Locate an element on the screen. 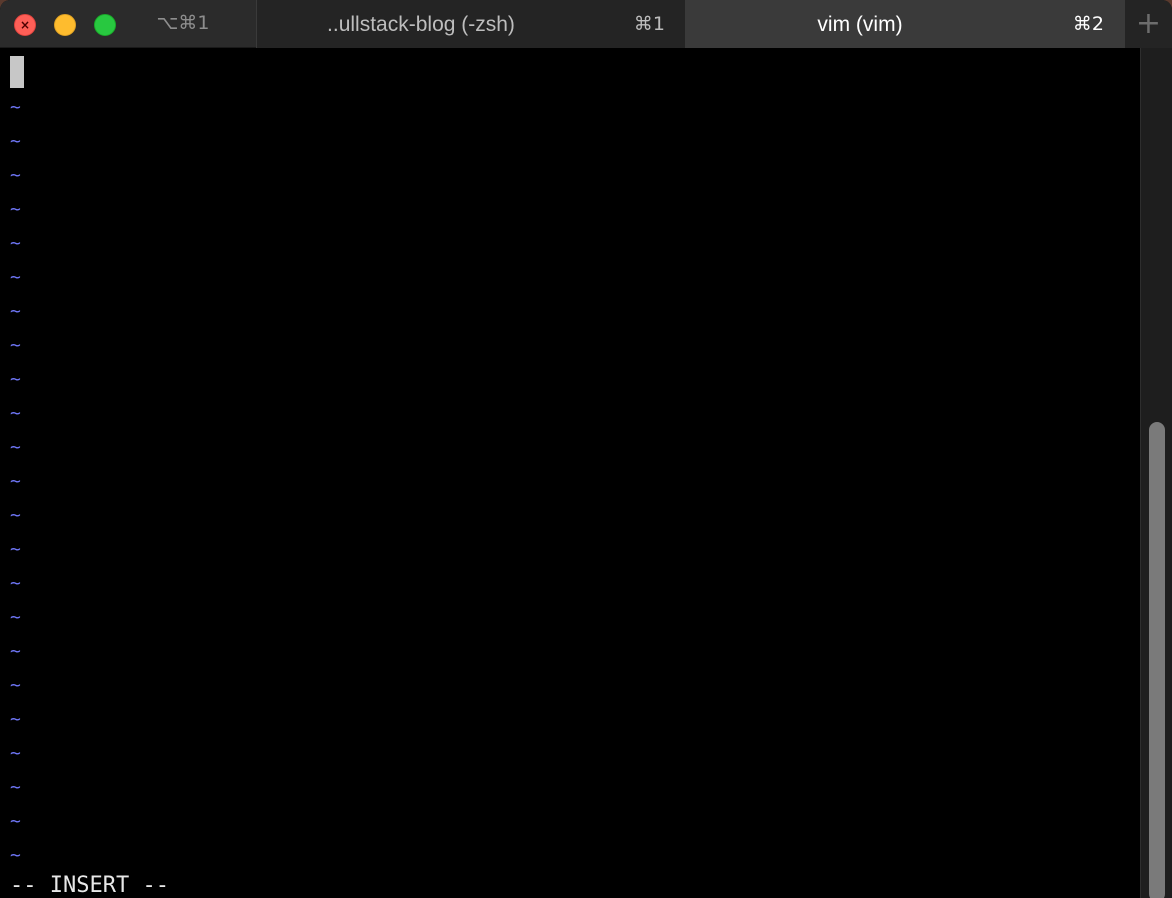 The width and height of the screenshot is (1172, 898). close-icon: × is located at coordinates (25, 25).